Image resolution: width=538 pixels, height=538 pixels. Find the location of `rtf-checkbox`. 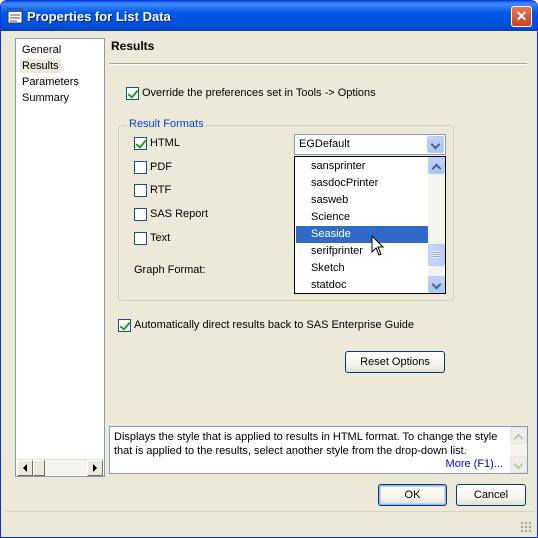

rtf-checkbox is located at coordinates (140, 190).